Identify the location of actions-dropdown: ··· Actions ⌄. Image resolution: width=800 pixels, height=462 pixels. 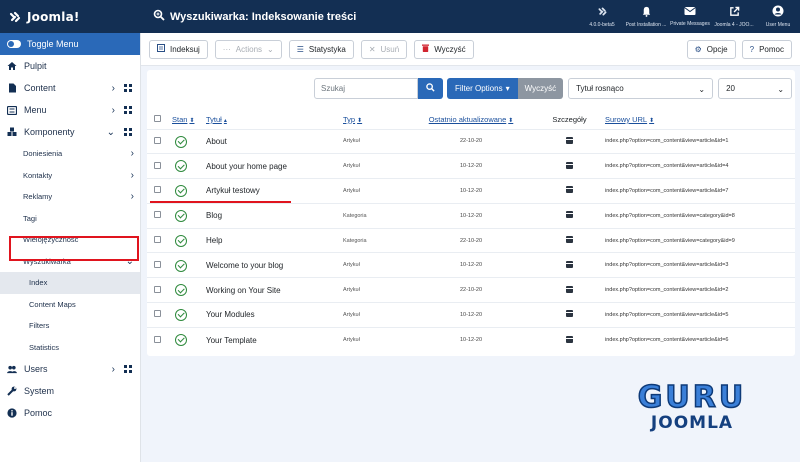
(248, 49).